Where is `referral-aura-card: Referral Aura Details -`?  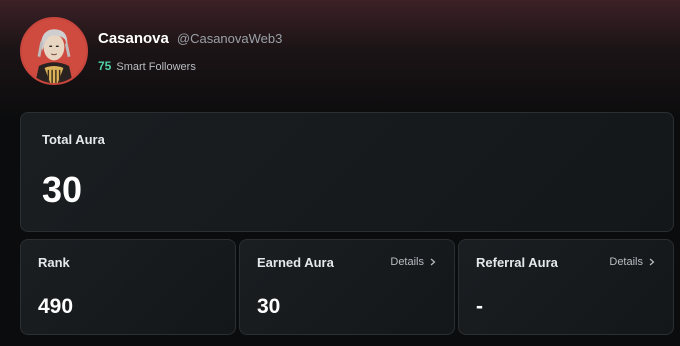 referral-aura-card: Referral Aura Details - is located at coordinates (566, 287).